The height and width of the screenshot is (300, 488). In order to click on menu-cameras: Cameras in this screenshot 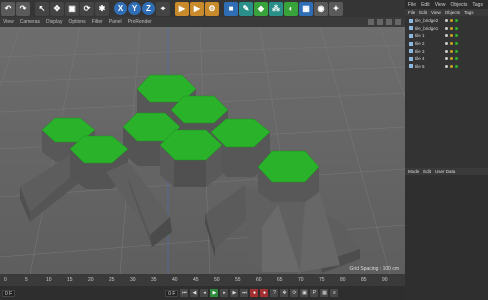, I will do `click(30, 22)`.